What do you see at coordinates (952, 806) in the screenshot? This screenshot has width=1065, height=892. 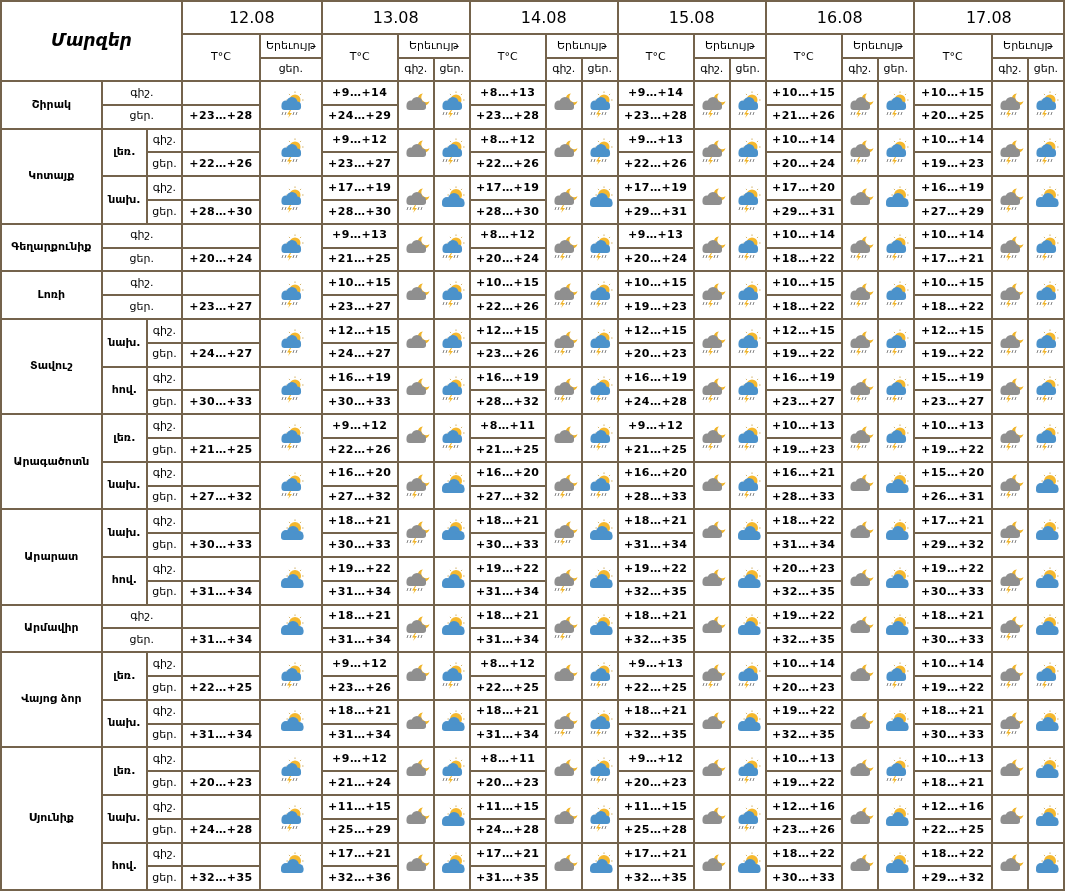 I see `temperature-cell: +12…+16` at bounding box center [952, 806].